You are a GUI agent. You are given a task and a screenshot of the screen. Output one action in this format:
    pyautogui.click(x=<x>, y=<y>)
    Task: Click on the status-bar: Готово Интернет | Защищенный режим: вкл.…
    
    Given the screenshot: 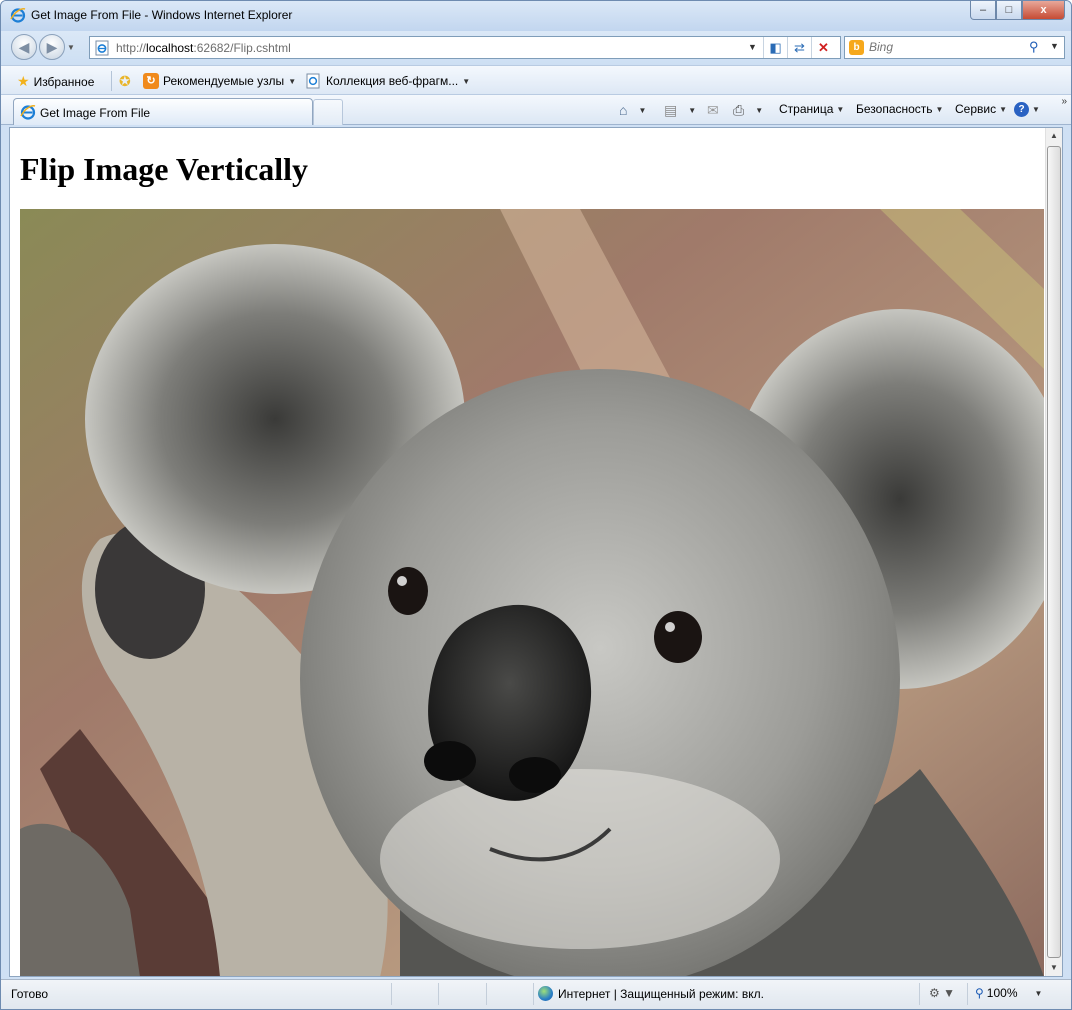 What is the action you would take?
    pyautogui.click(x=536, y=994)
    